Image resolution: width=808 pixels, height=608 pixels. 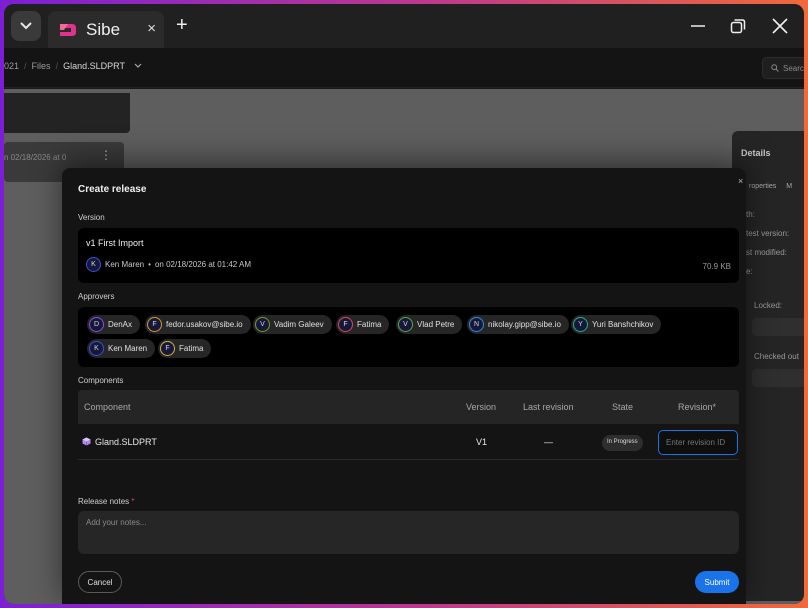 I want to click on details-tabs: roperties M, so click(x=770, y=186).